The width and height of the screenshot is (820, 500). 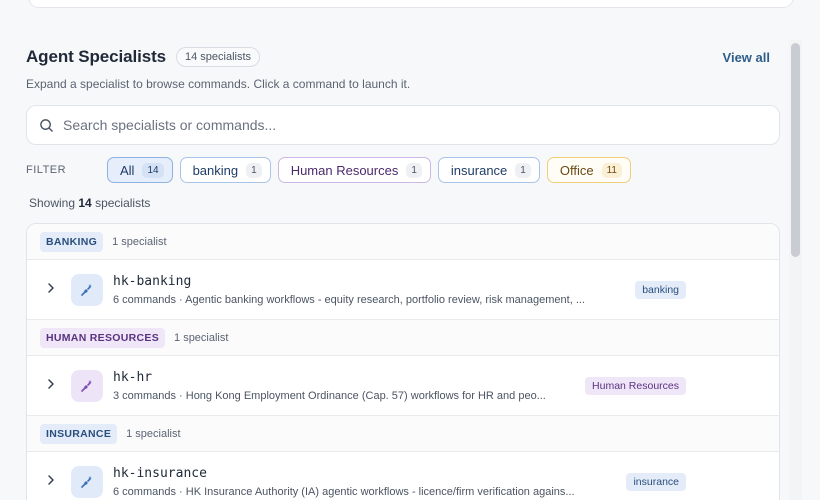 I want to click on filter-chip-banking: banking 1, so click(x=225, y=170).